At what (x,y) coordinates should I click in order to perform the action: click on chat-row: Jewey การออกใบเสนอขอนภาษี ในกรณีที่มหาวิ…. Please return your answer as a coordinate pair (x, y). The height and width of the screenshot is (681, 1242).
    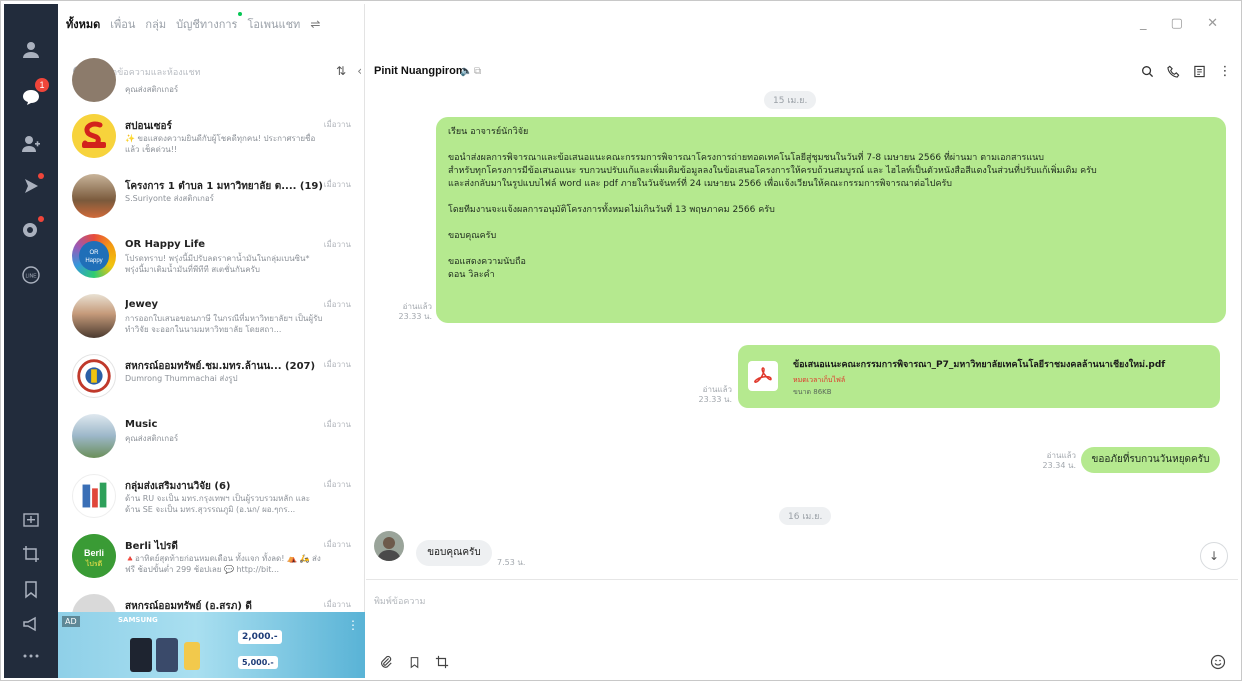
    Looking at the image, I should click on (211, 316).